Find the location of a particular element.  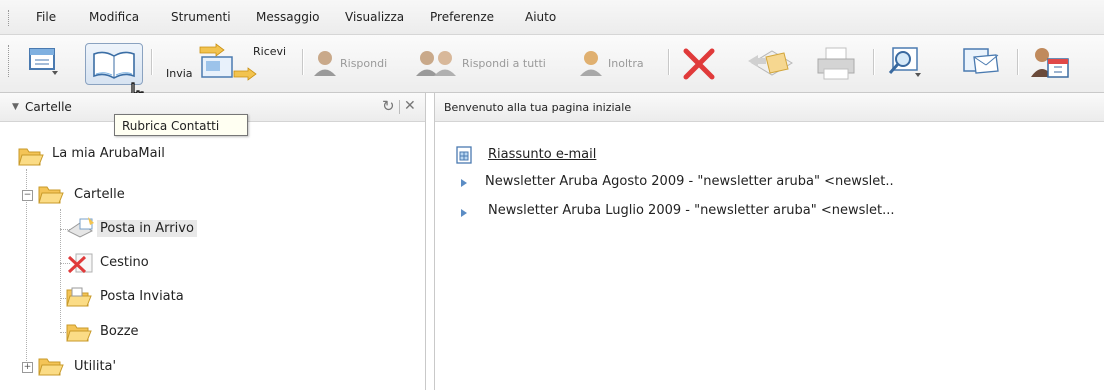

menu-modifica: Modifica is located at coordinates (114, 17).